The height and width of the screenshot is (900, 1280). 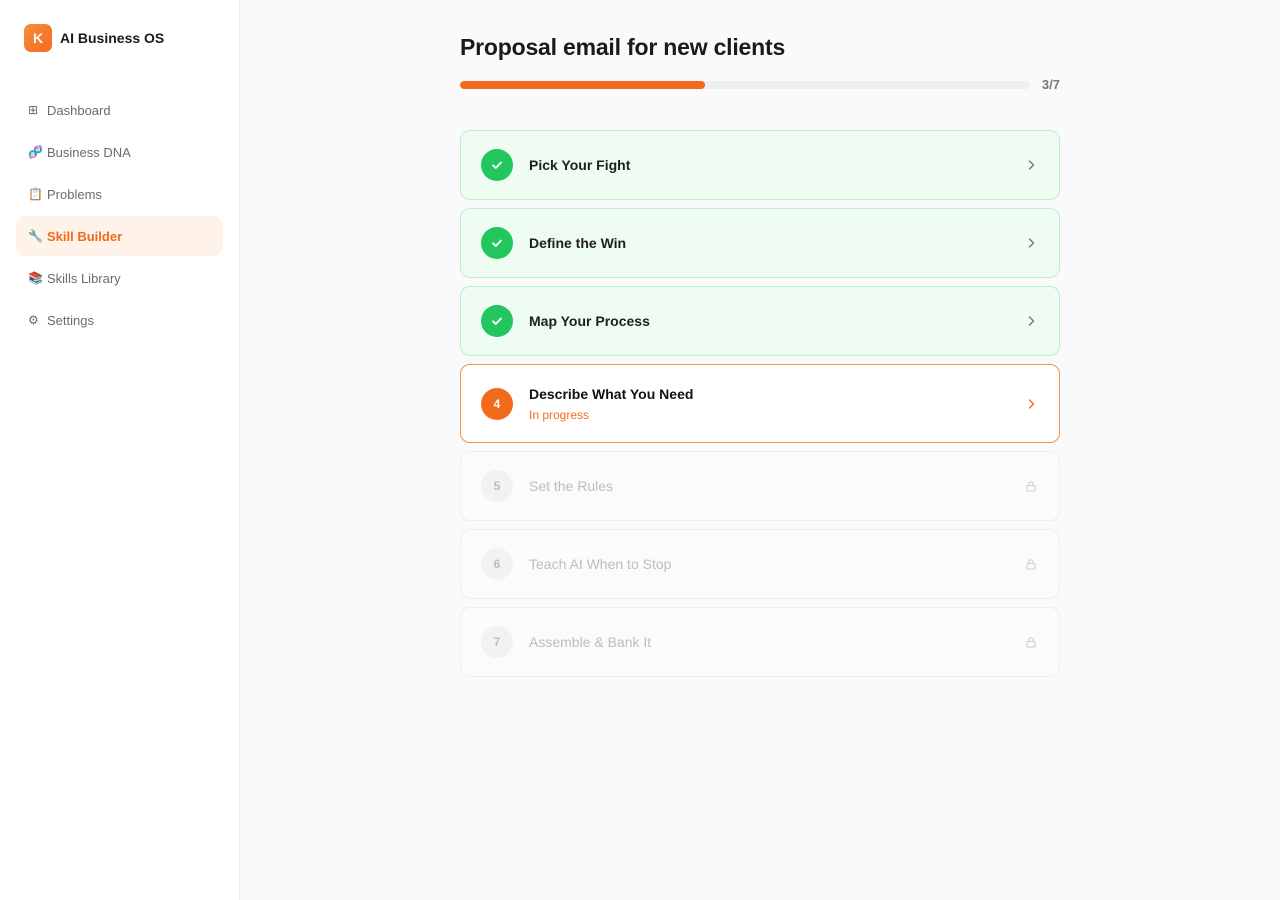 I want to click on step-text: Map Your Process, so click(x=776, y=321).